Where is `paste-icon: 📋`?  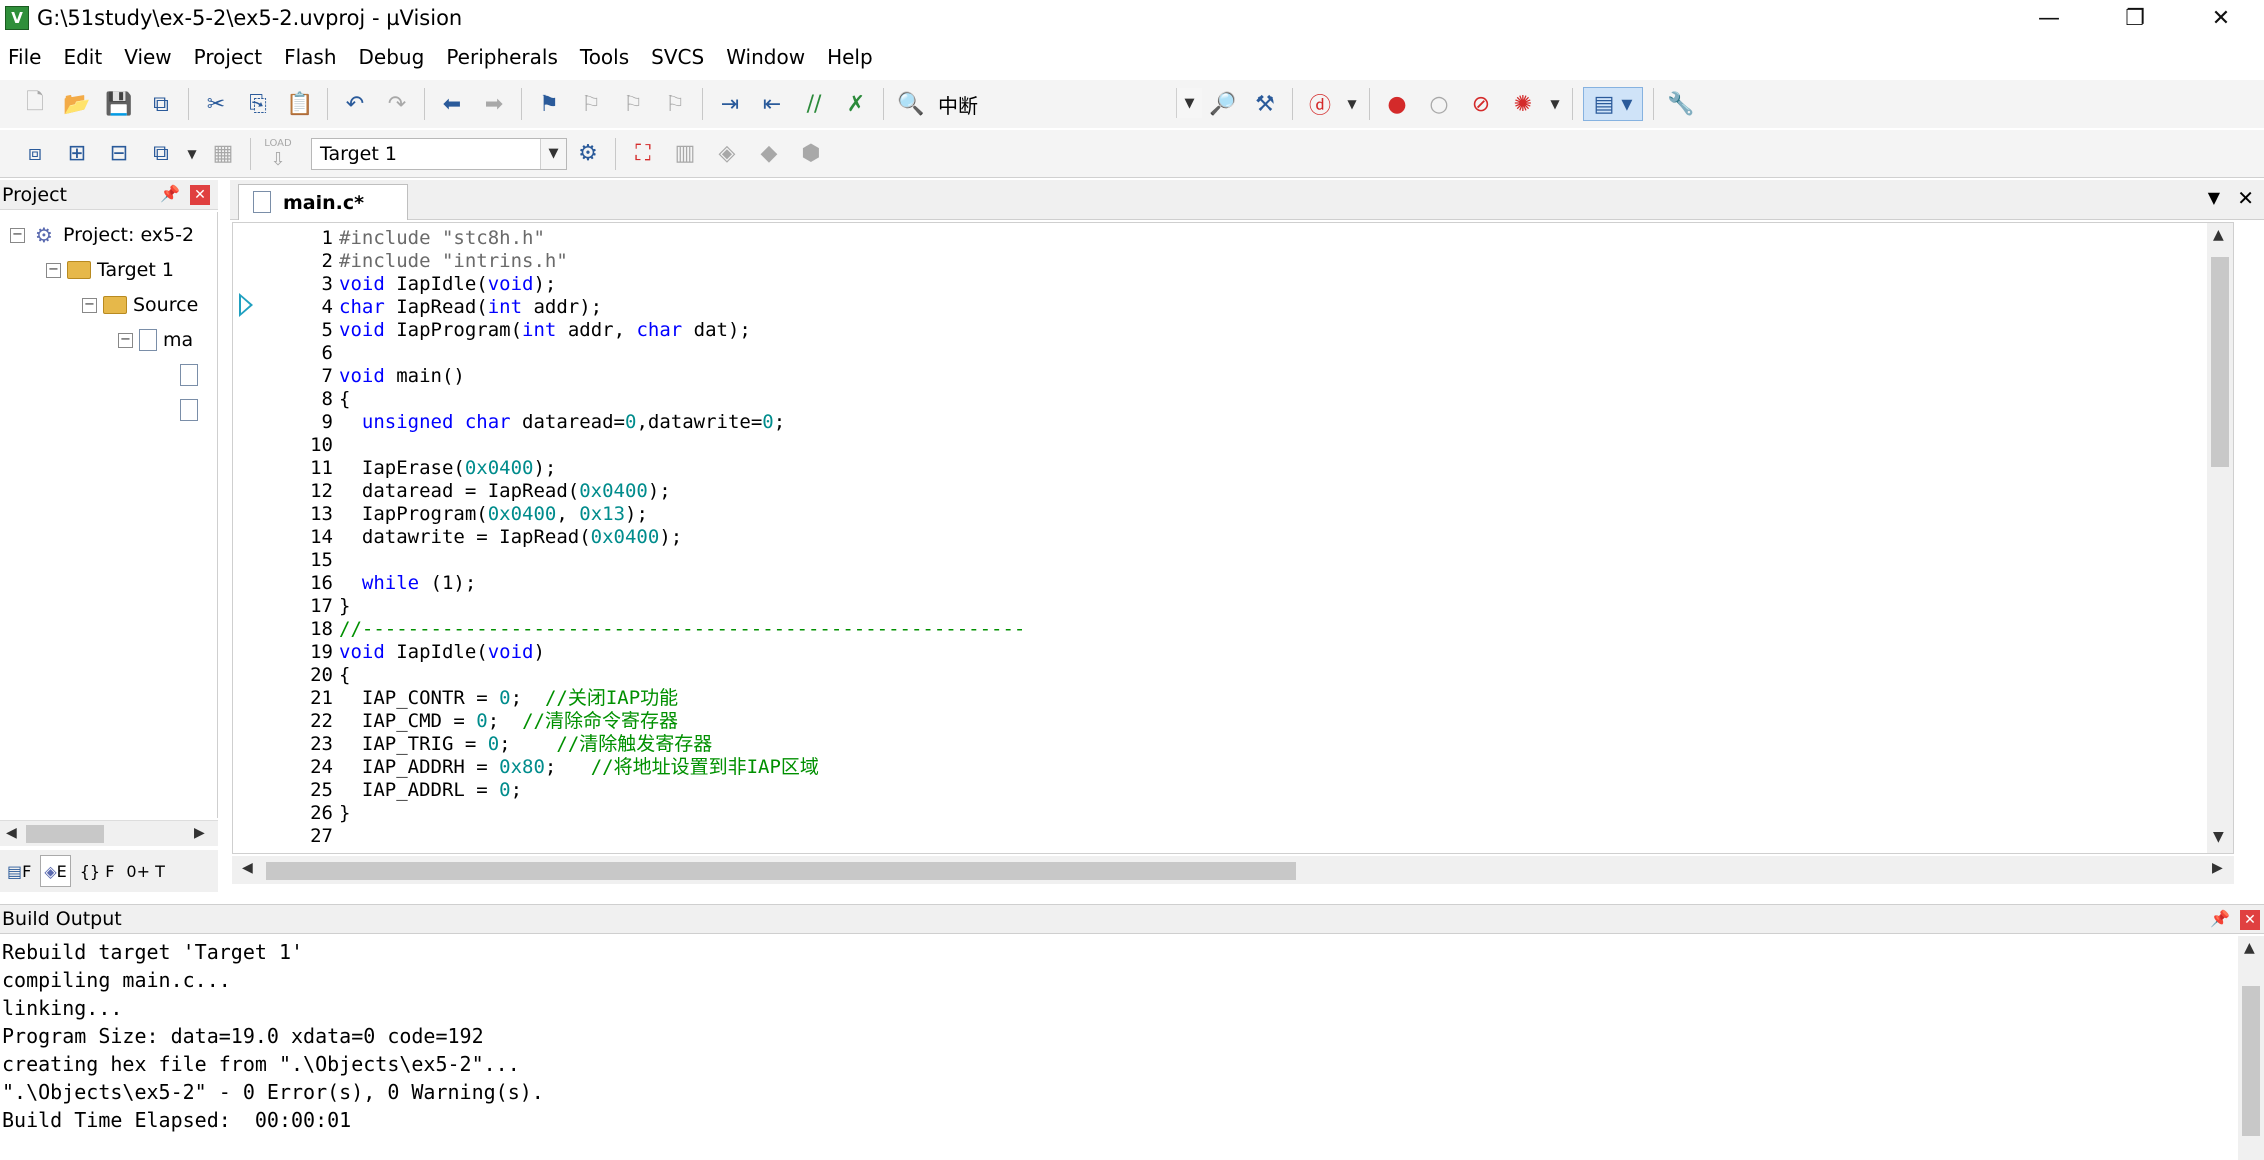
paste-icon: 📋 is located at coordinates (300, 104).